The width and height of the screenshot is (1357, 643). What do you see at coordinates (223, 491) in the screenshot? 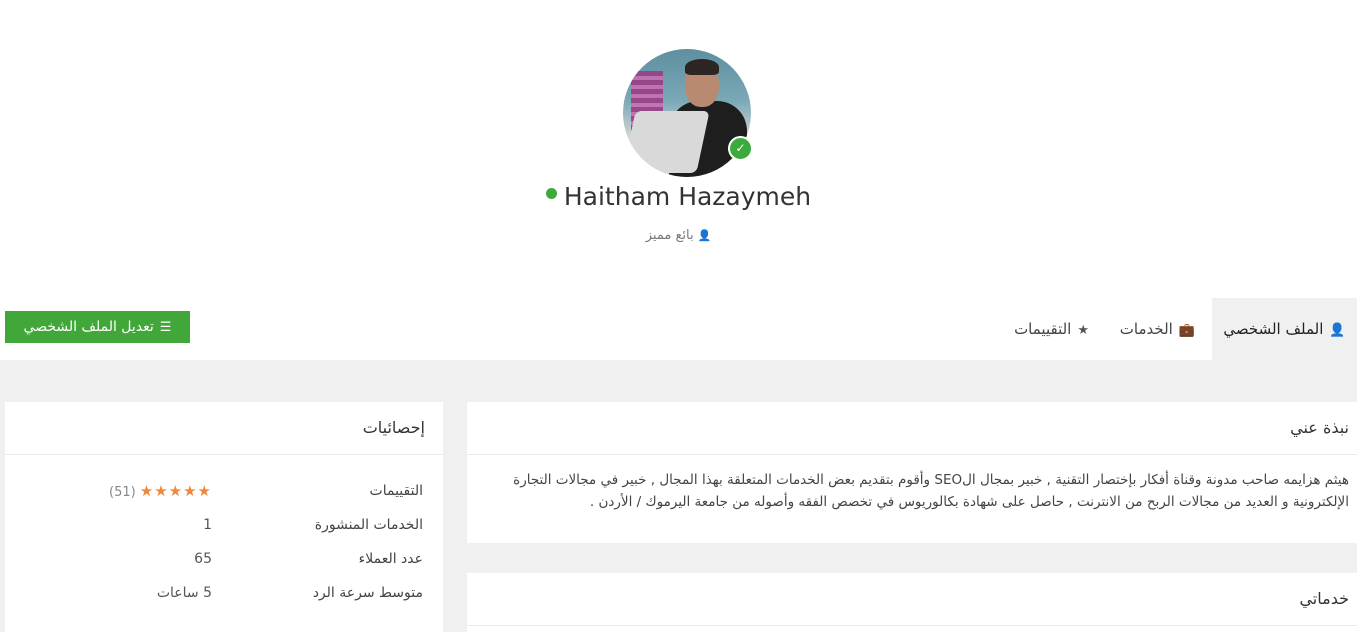
I see `stat-row-rating: التقييمات ★★★★★(51)` at bounding box center [223, 491].